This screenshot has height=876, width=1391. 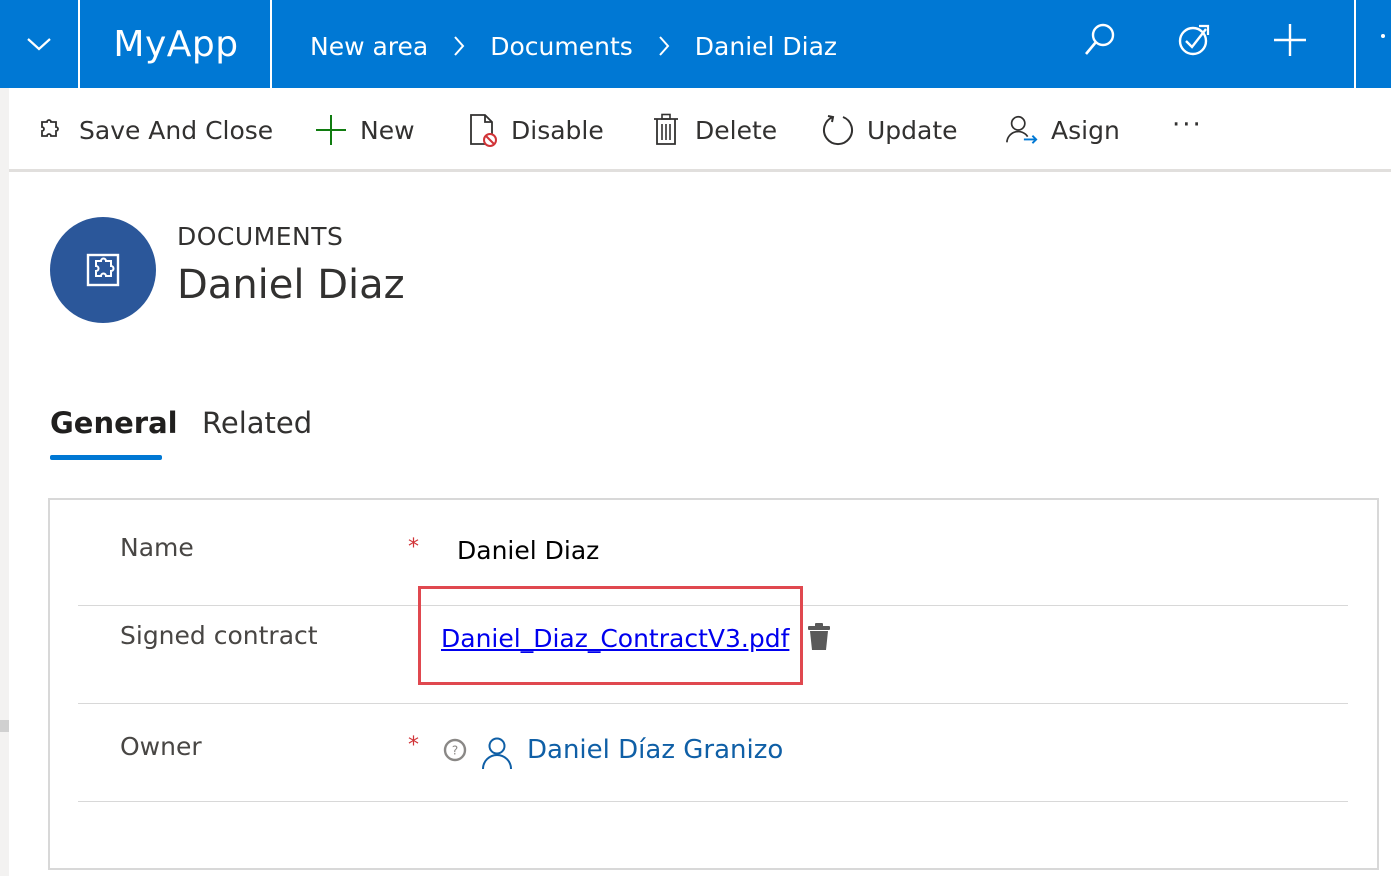 I want to click on task-flow-button, so click(x=1194, y=40).